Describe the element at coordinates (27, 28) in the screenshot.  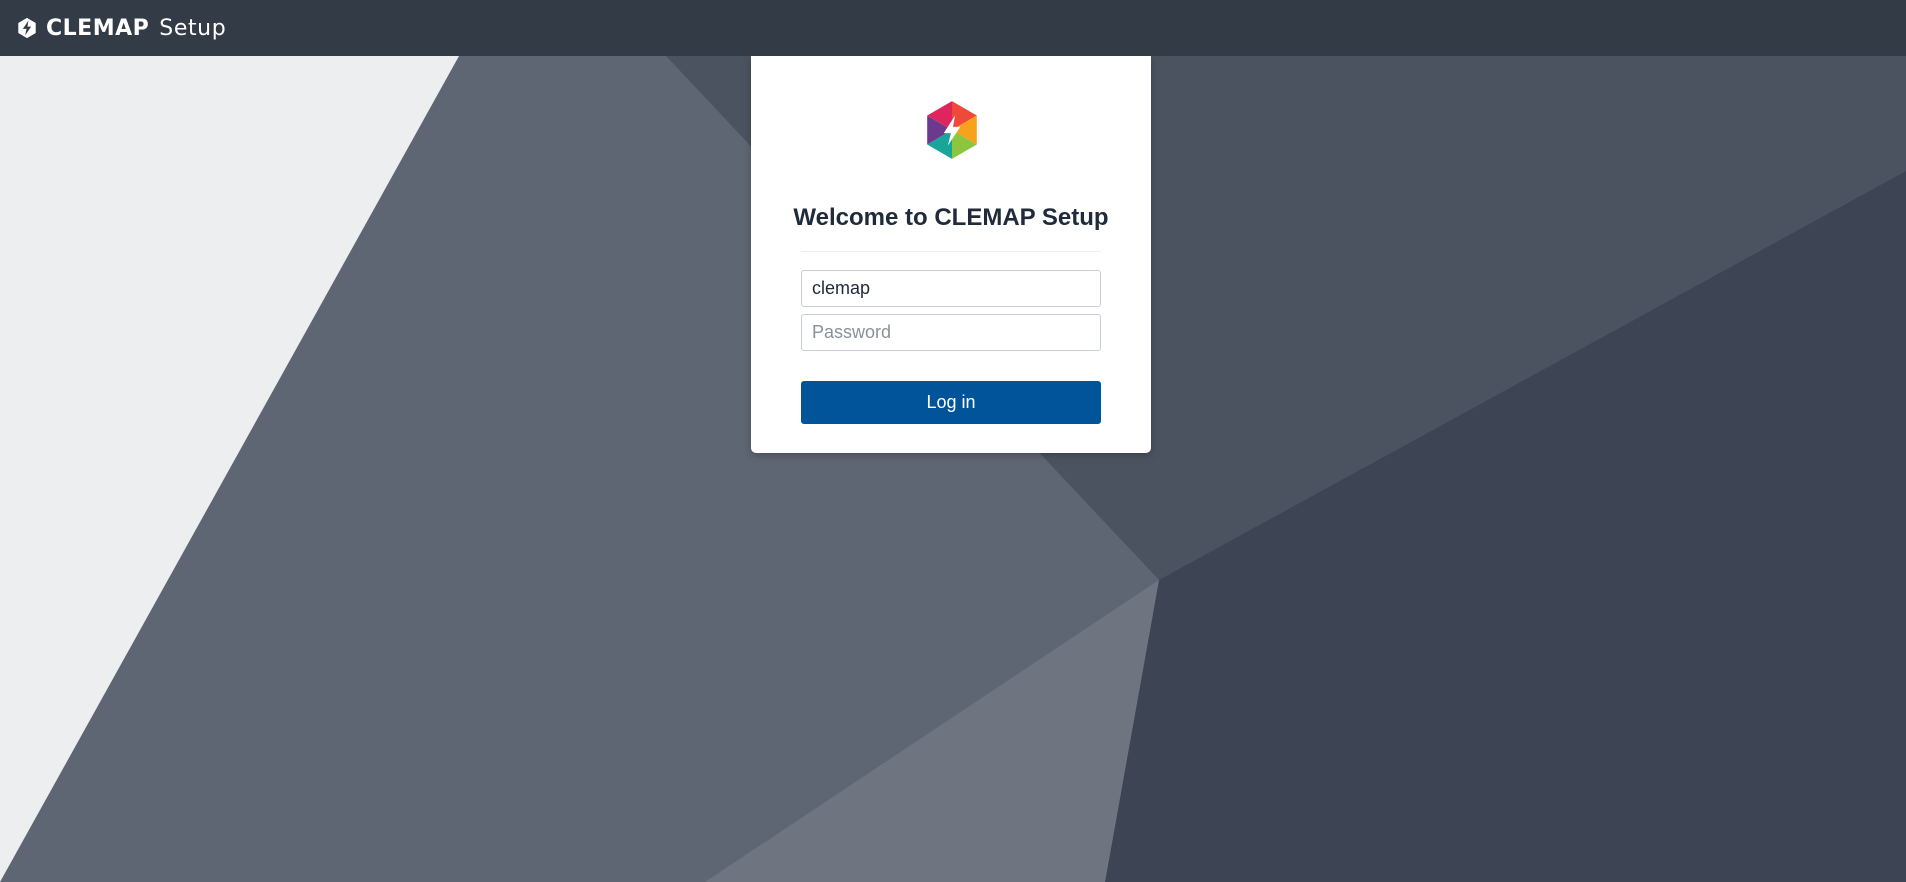
I see `bolt-hexagon-icon` at that location.